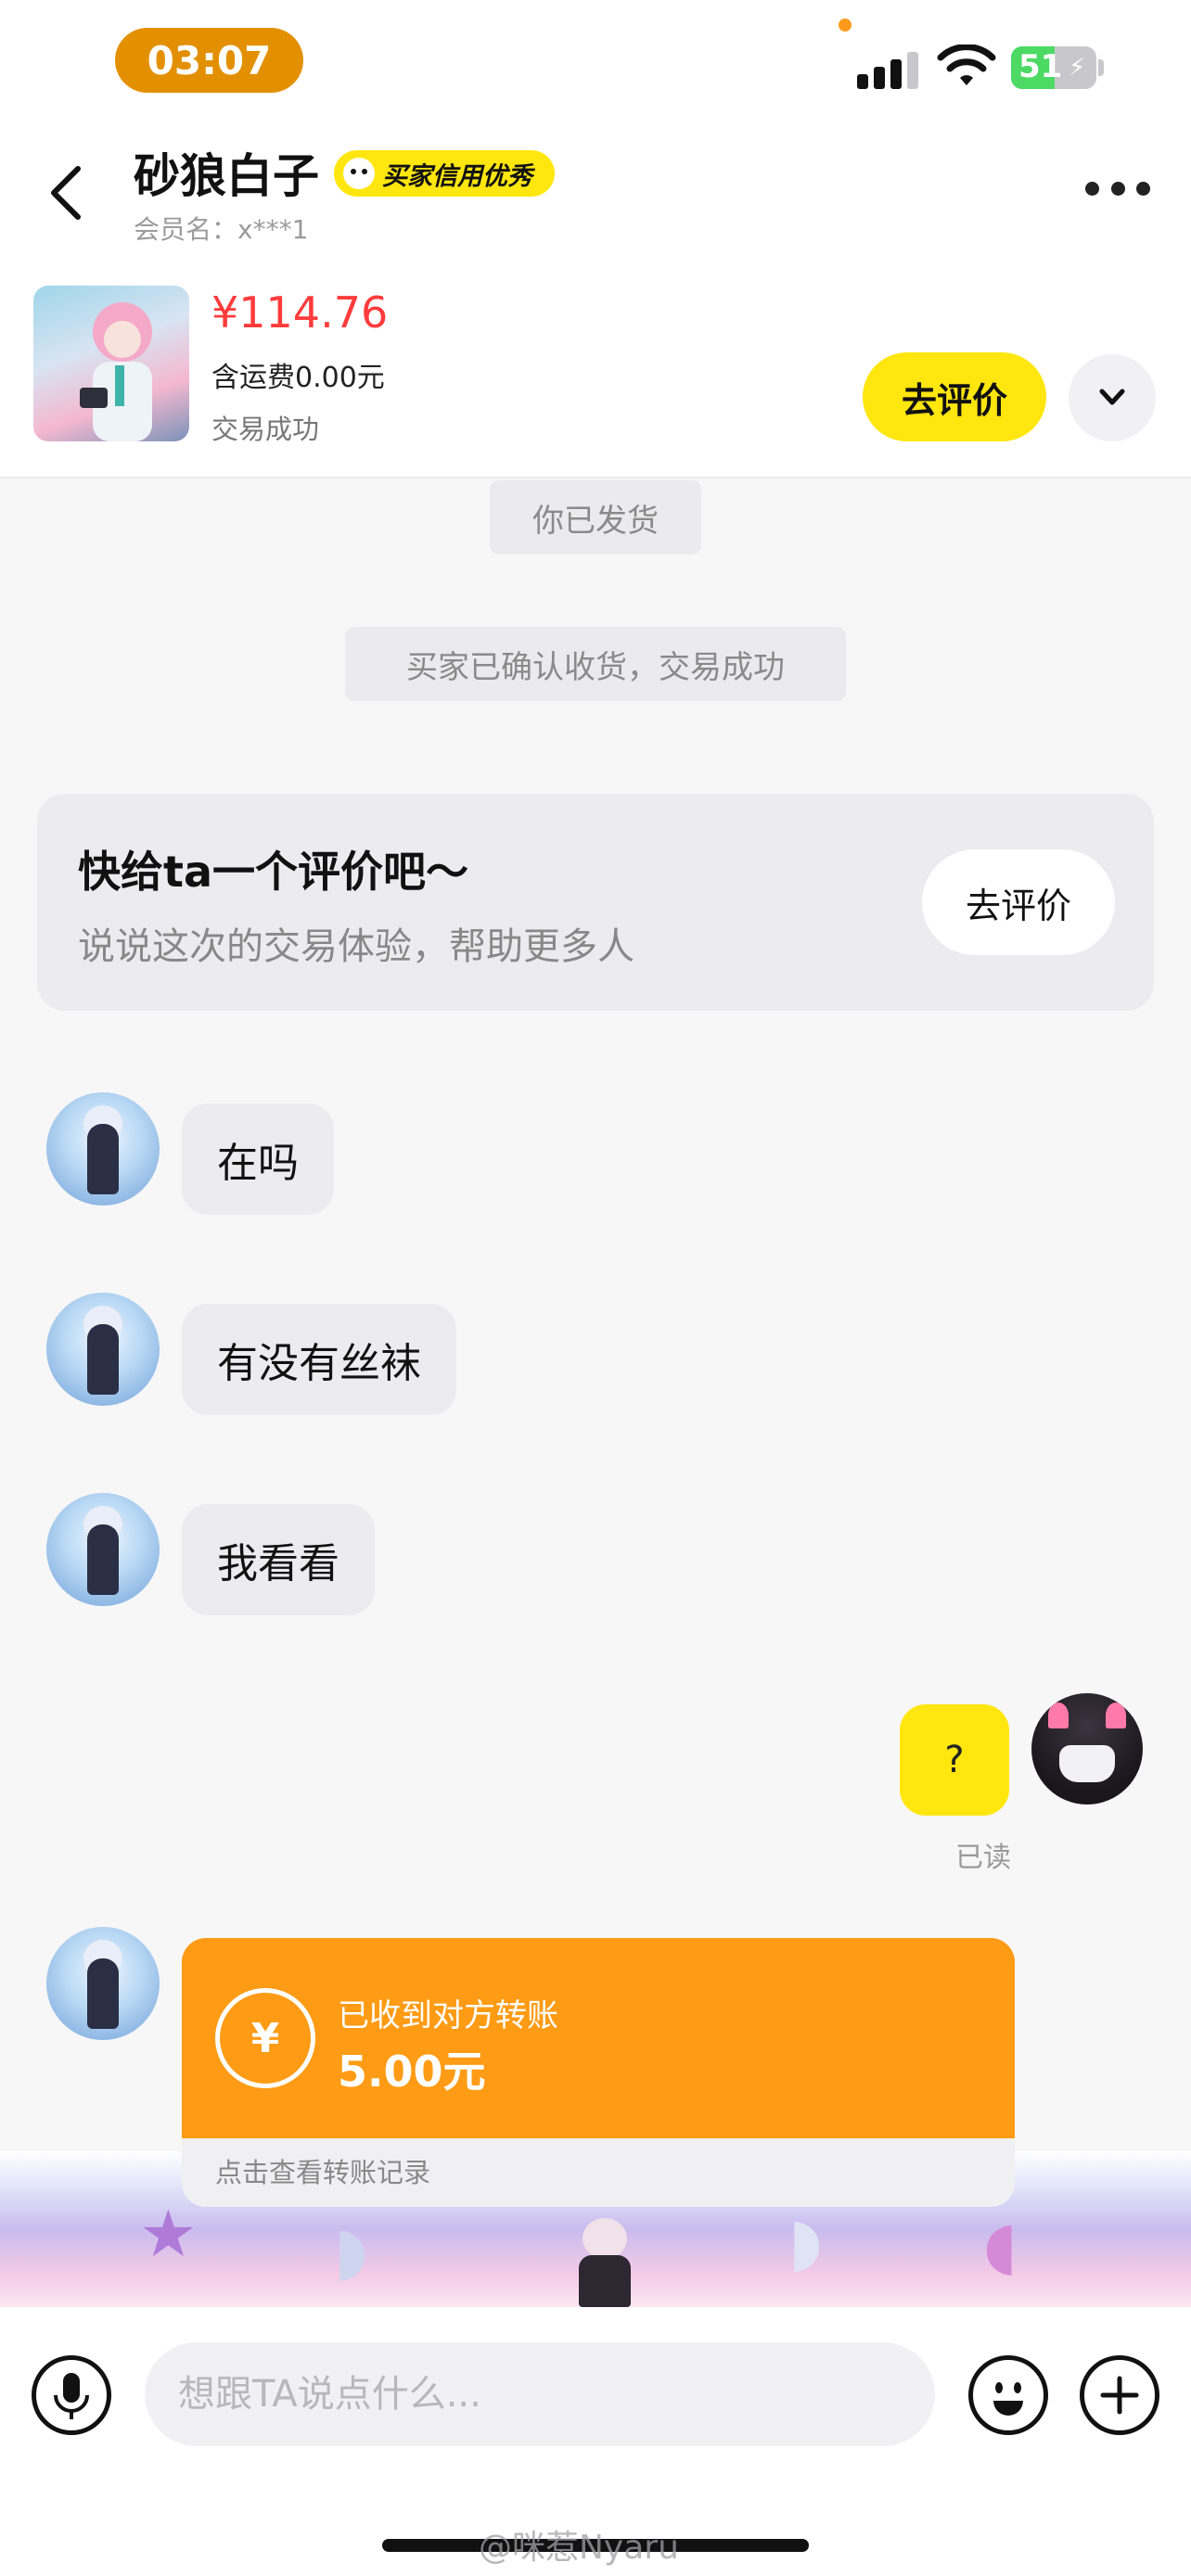 The width and height of the screenshot is (1191, 2576). What do you see at coordinates (1101, 67) in the screenshot?
I see `battery-tip` at bounding box center [1101, 67].